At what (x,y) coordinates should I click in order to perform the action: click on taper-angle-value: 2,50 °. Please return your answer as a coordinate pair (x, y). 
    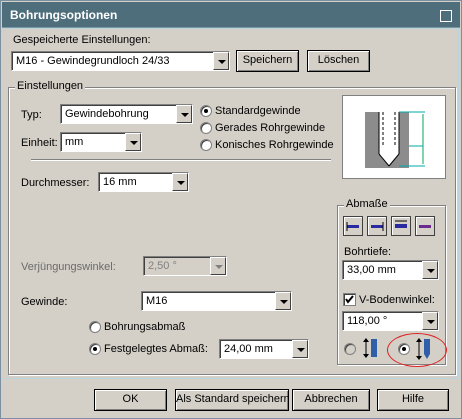
    Looking at the image, I should click on (162, 266).